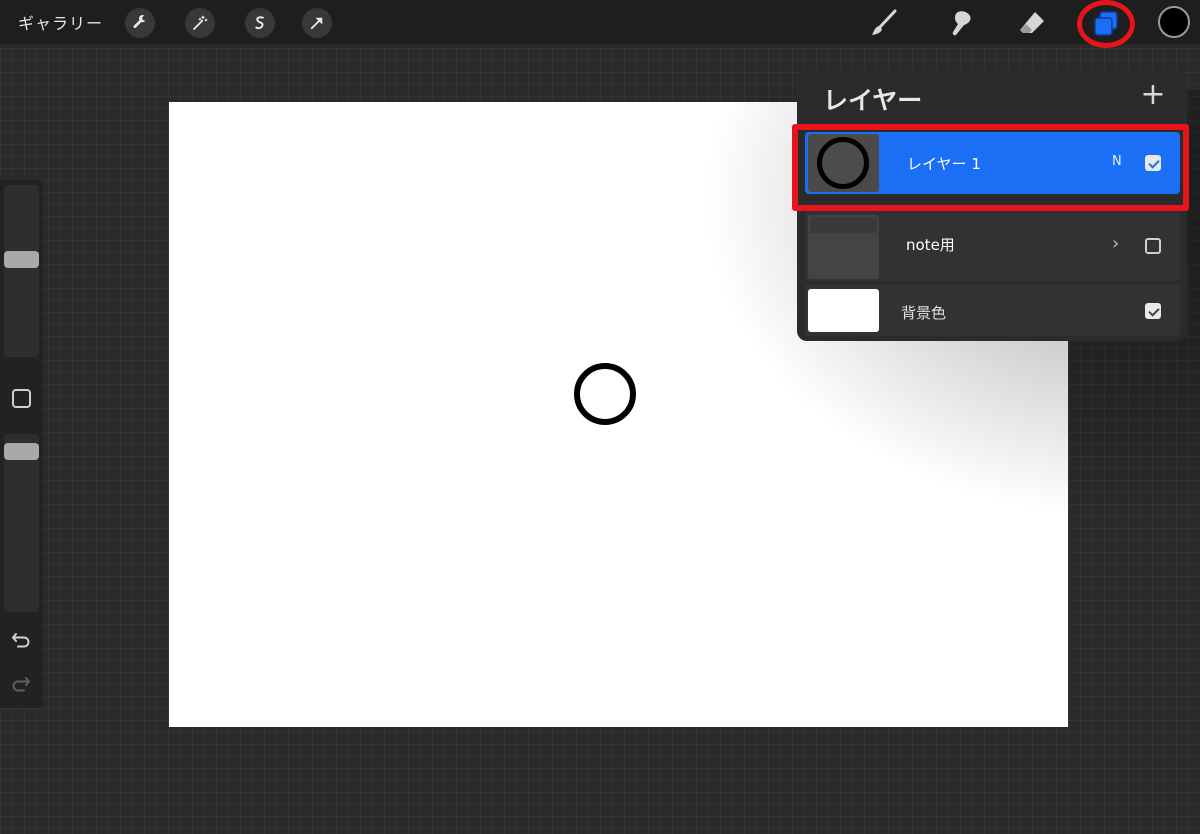  What do you see at coordinates (21, 398) in the screenshot?
I see `modify-button` at bounding box center [21, 398].